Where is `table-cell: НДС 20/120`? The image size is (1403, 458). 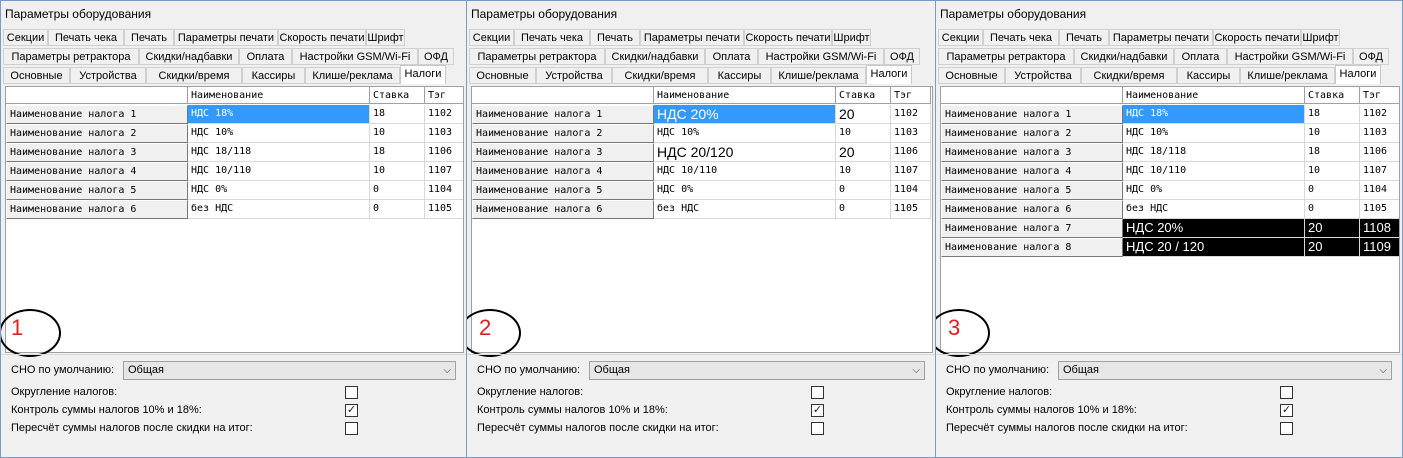
table-cell: НДС 20/120 is located at coordinates (745, 152).